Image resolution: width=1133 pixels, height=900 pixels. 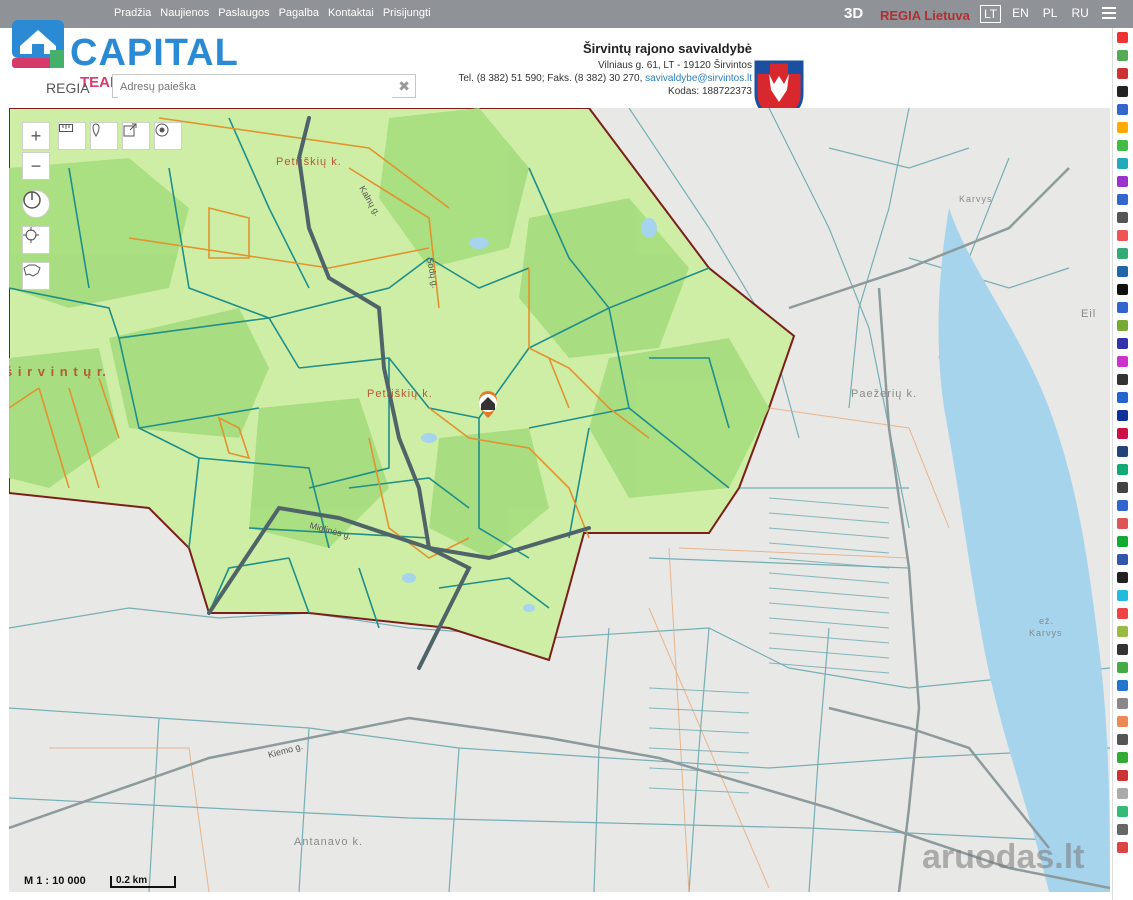 I want to click on crosshair-icon, so click(x=31, y=235).